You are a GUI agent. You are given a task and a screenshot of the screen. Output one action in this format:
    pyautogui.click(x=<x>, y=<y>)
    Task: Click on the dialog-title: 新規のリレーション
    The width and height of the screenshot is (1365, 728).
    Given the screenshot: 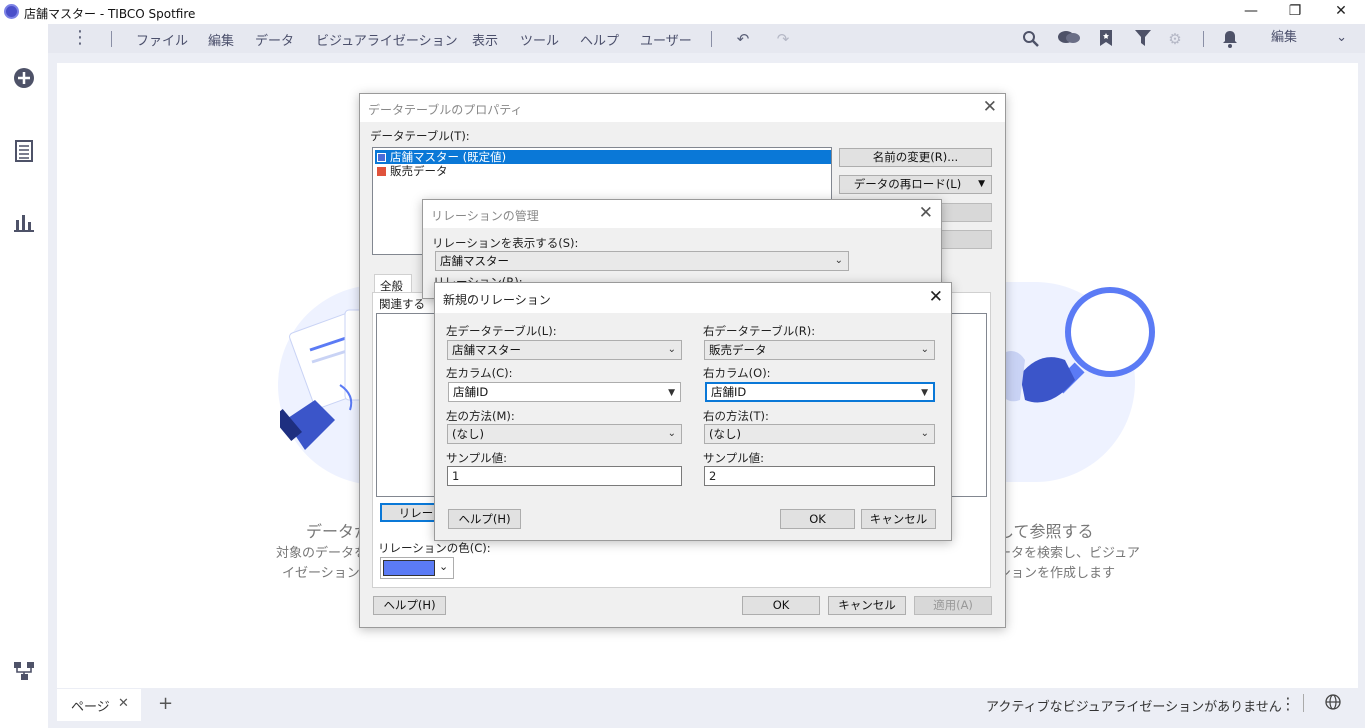 What is the action you would take?
    pyautogui.click(x=497, y=300)
    